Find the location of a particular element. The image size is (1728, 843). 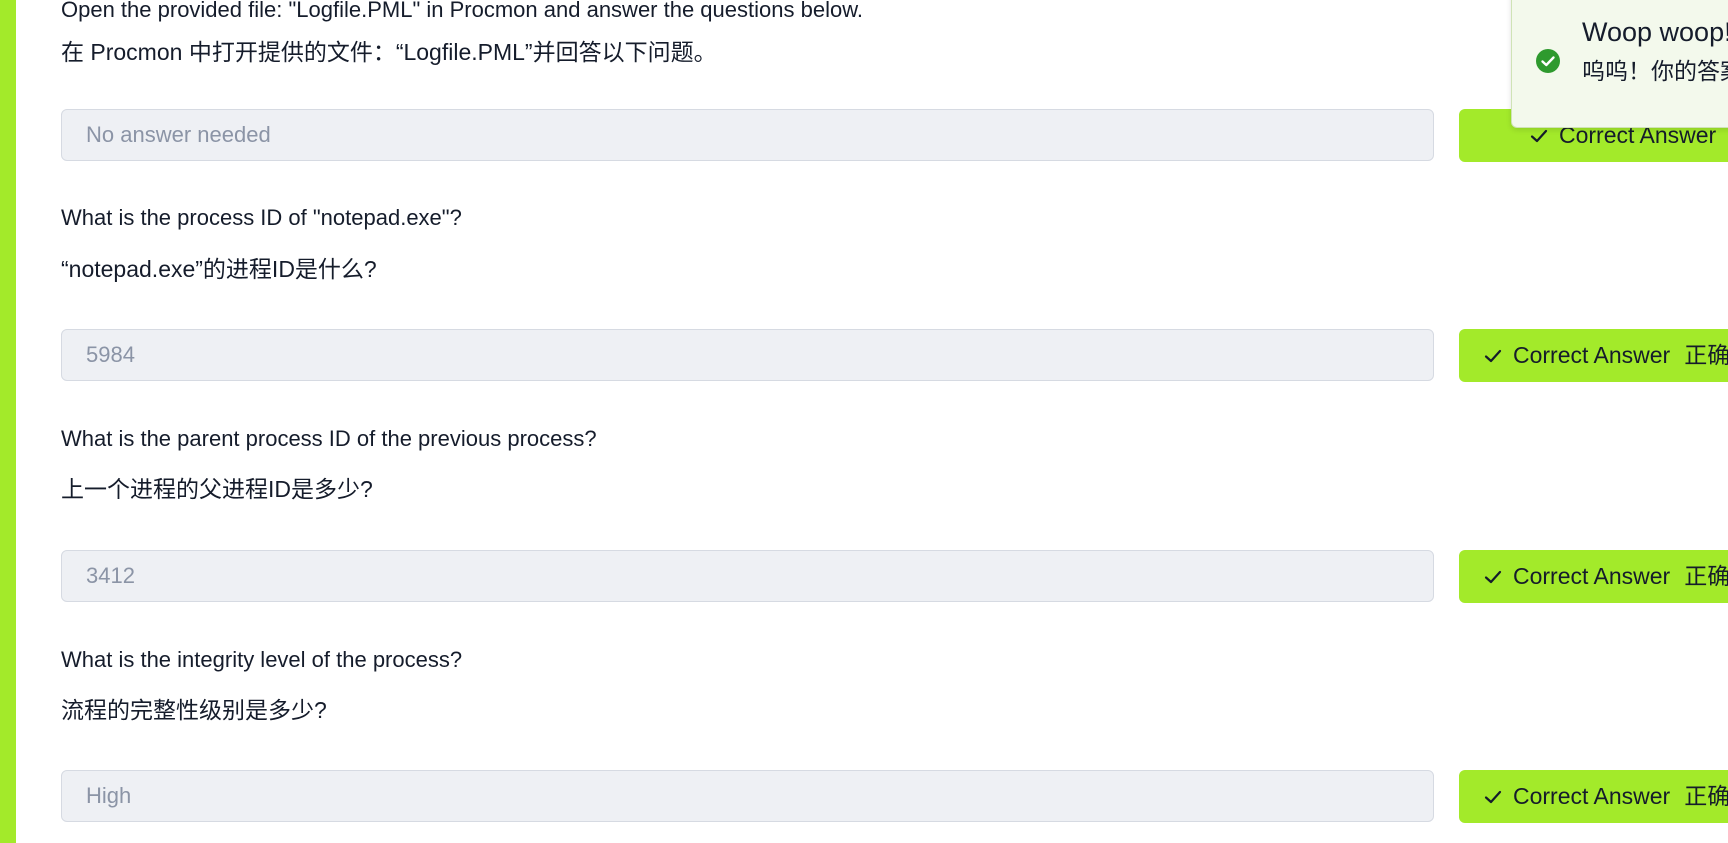

correct-answer-button-2: Correct Answer 正确 is located at coordinates (1593, 355).